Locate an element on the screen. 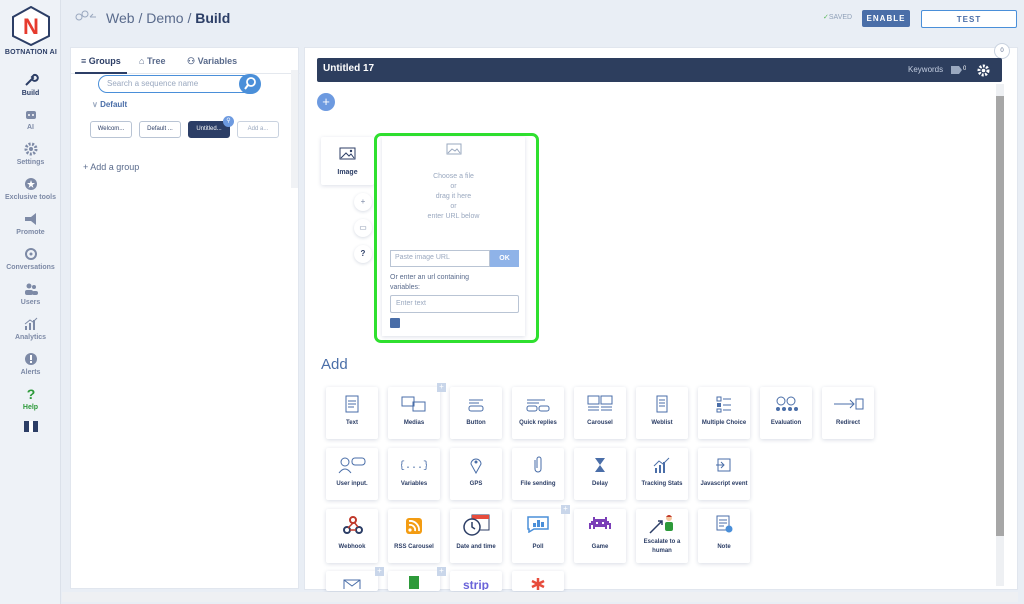 The height and width of the screenshot is (604, 1024). tab-variables: ⚇ Variables is located at coordinates (212, 64).